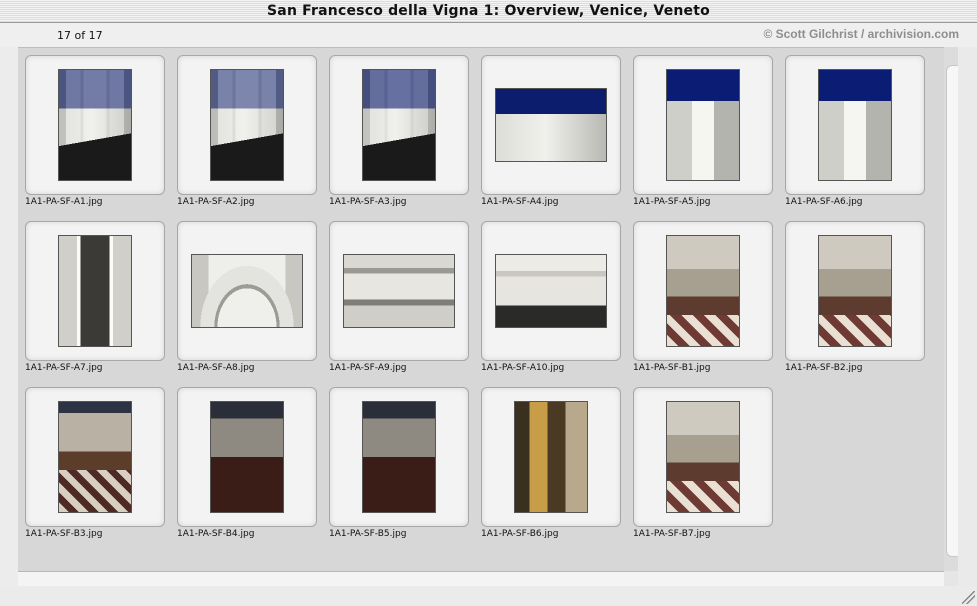 Image resolution: width=977 pixels, height=606 pixels. Describe the element at coordinates (672, 534) in the screenshot. I see `thumbnail-caption: 1A1-PA-SF-B7.jpg` at that location.